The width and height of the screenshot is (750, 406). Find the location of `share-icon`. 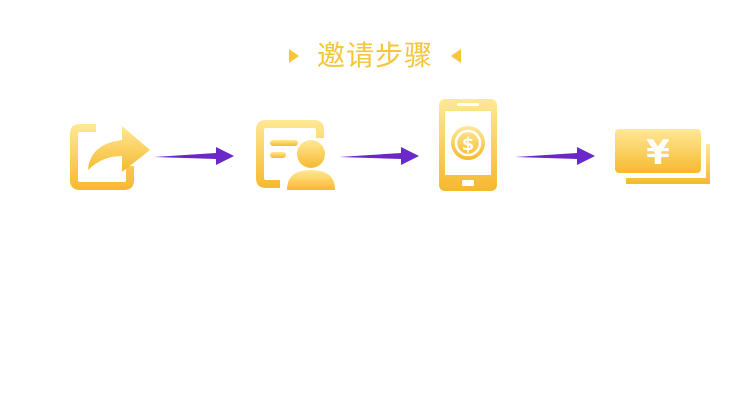

share-icon is located at coordinates (110, 157).